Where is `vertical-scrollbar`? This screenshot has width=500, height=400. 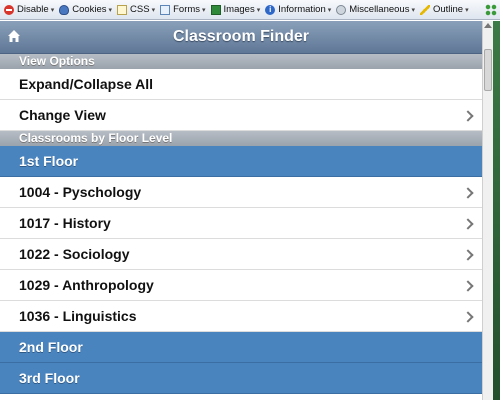
vertical-scrollbar is located at coordinates (487, 210).